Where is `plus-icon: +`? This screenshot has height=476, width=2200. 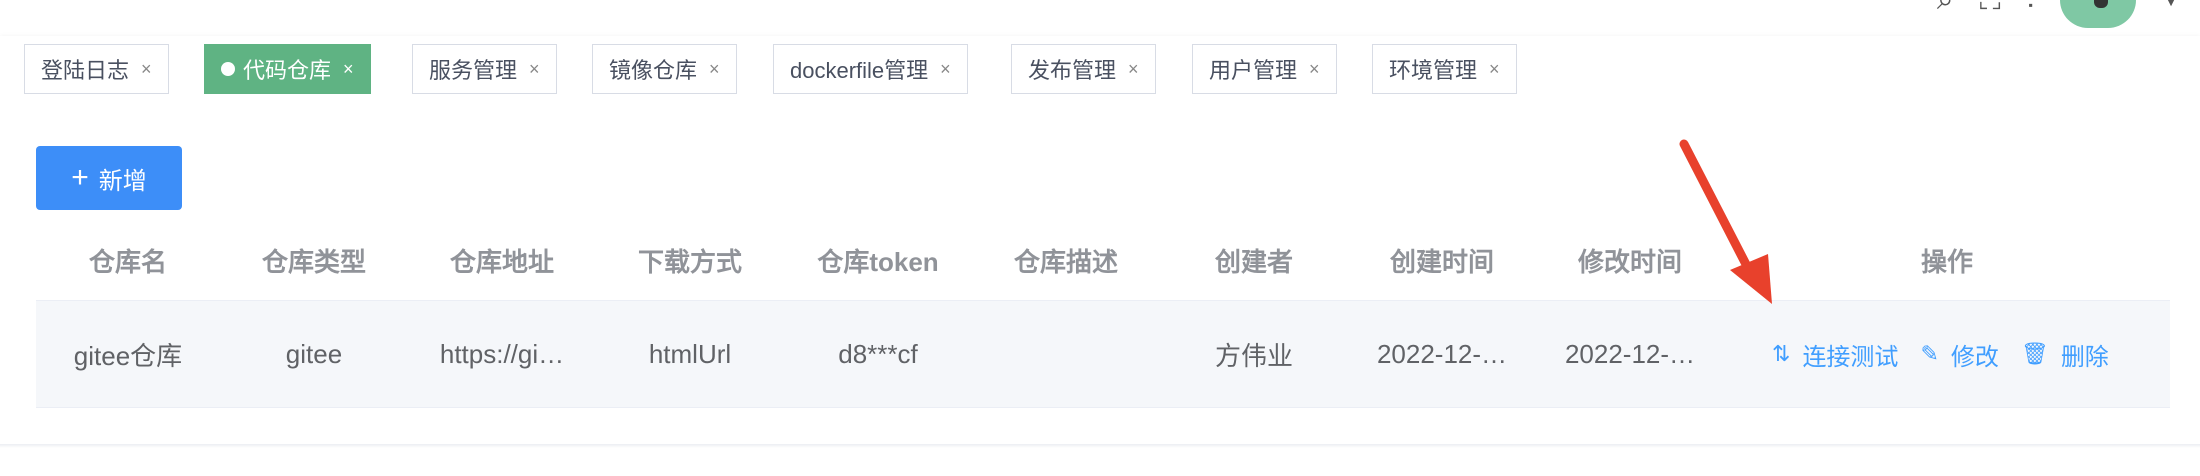
plus-icon: + is located at coordinates (80, 177).